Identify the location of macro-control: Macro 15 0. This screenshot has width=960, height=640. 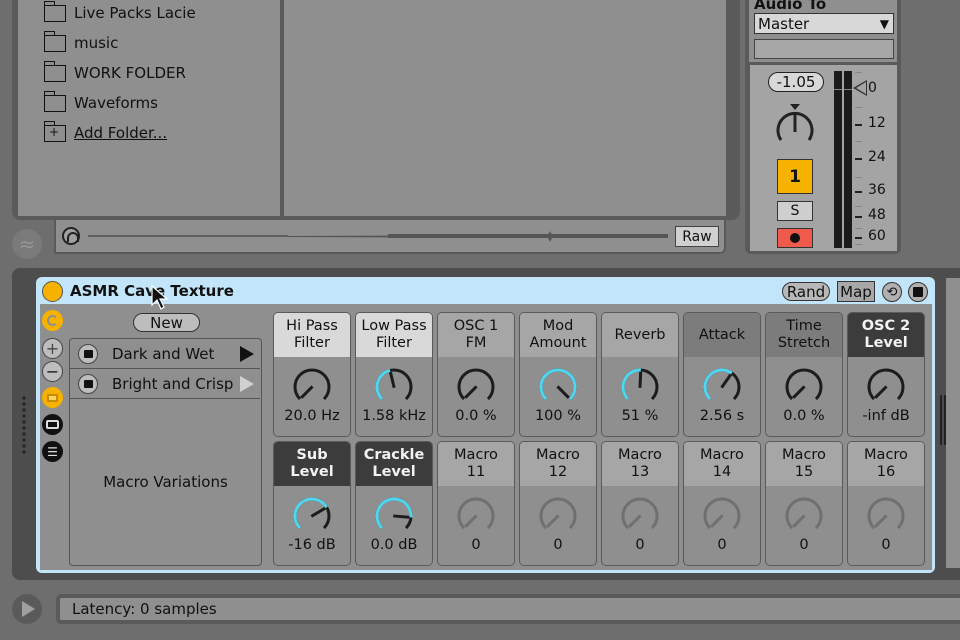
(804, 503).